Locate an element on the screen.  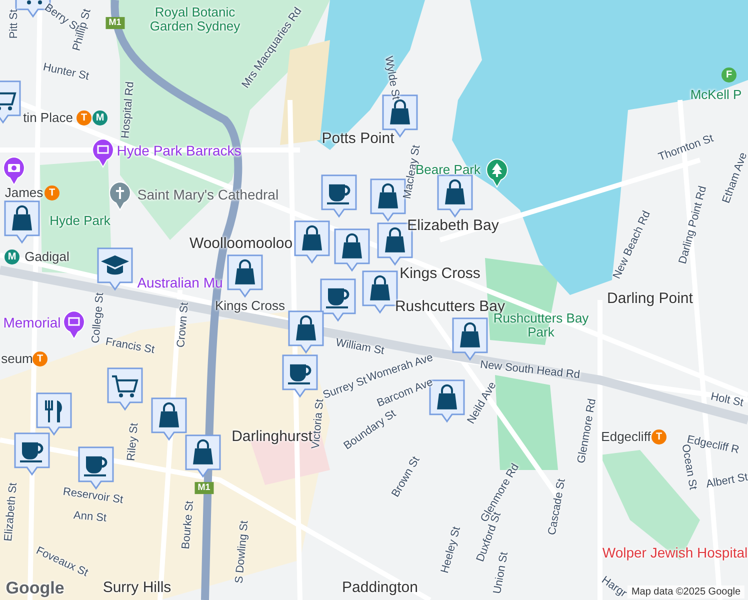
street-label: Holt St is located at coordinates (727, 400).